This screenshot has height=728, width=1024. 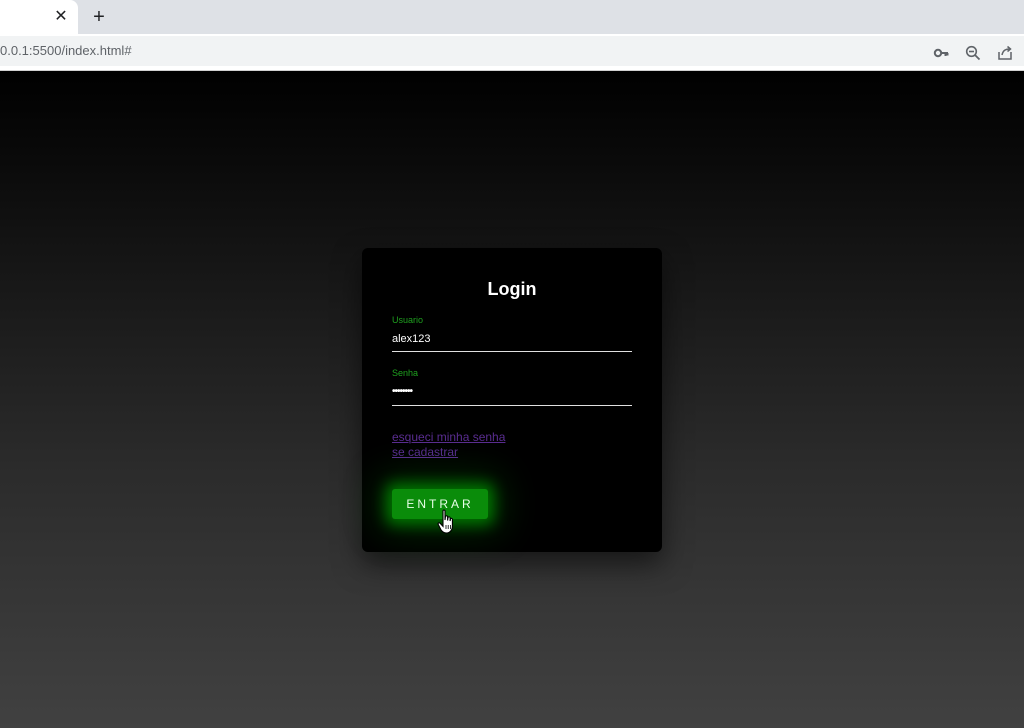 I want to click on login-links: esqueci minha senha se cadastrar, so click(x=448, y=445).